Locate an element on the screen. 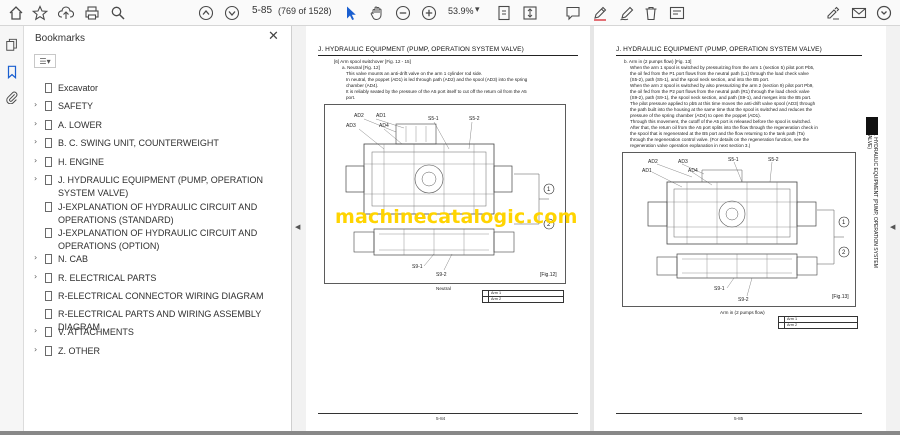 The height and width of the screenshot is (435, 900). page-thumbnails-icon is located at coordinates (12, 45).